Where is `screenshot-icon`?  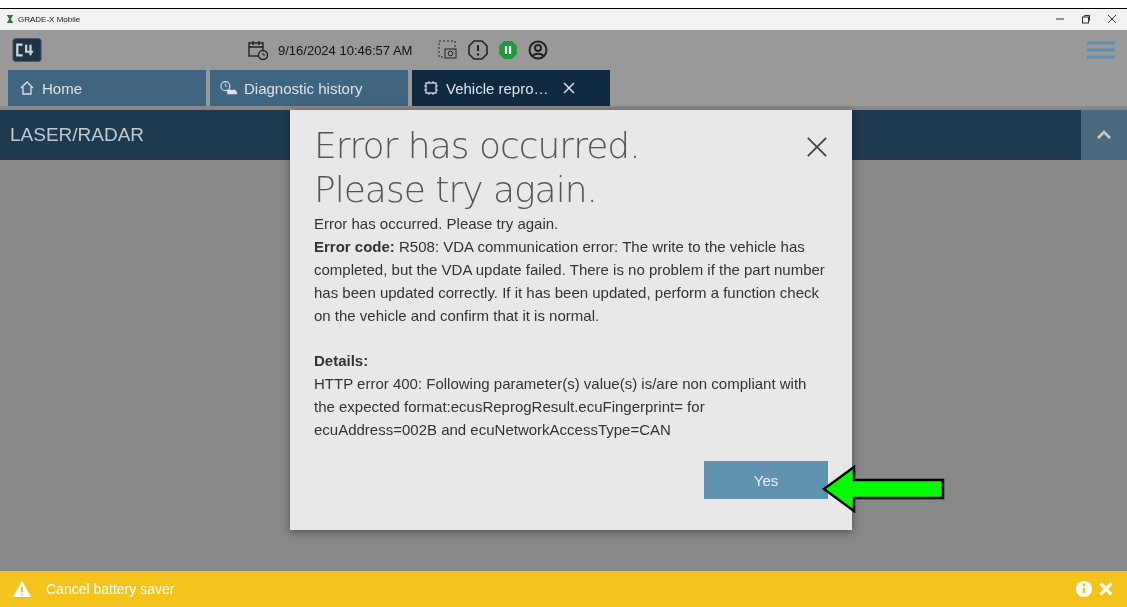
screenshot-icon is located at coordinates (448, 50).